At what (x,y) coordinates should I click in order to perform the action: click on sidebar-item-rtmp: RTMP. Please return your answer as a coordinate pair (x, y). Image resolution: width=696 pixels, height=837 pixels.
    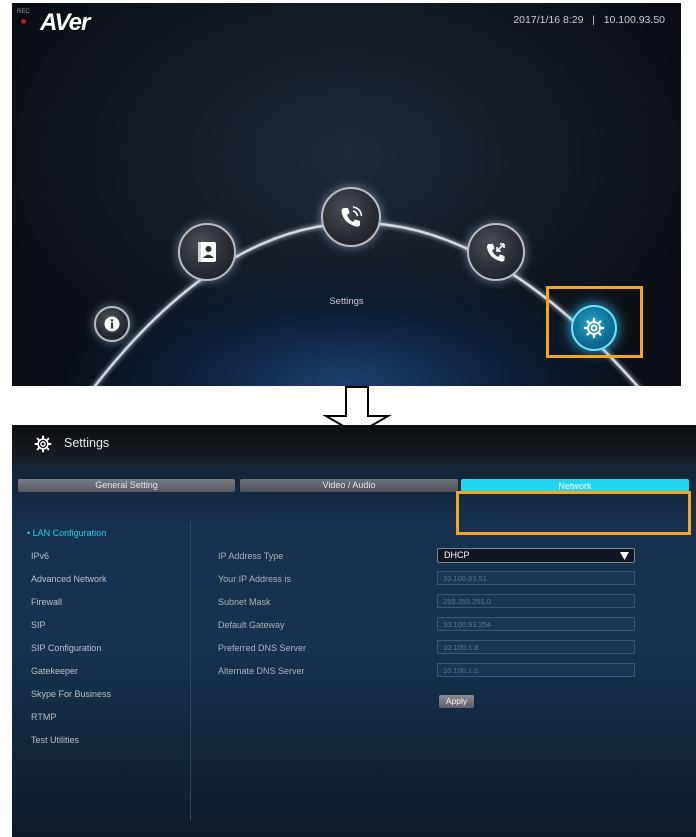
    Looking at the image, I should click on (43, 717).